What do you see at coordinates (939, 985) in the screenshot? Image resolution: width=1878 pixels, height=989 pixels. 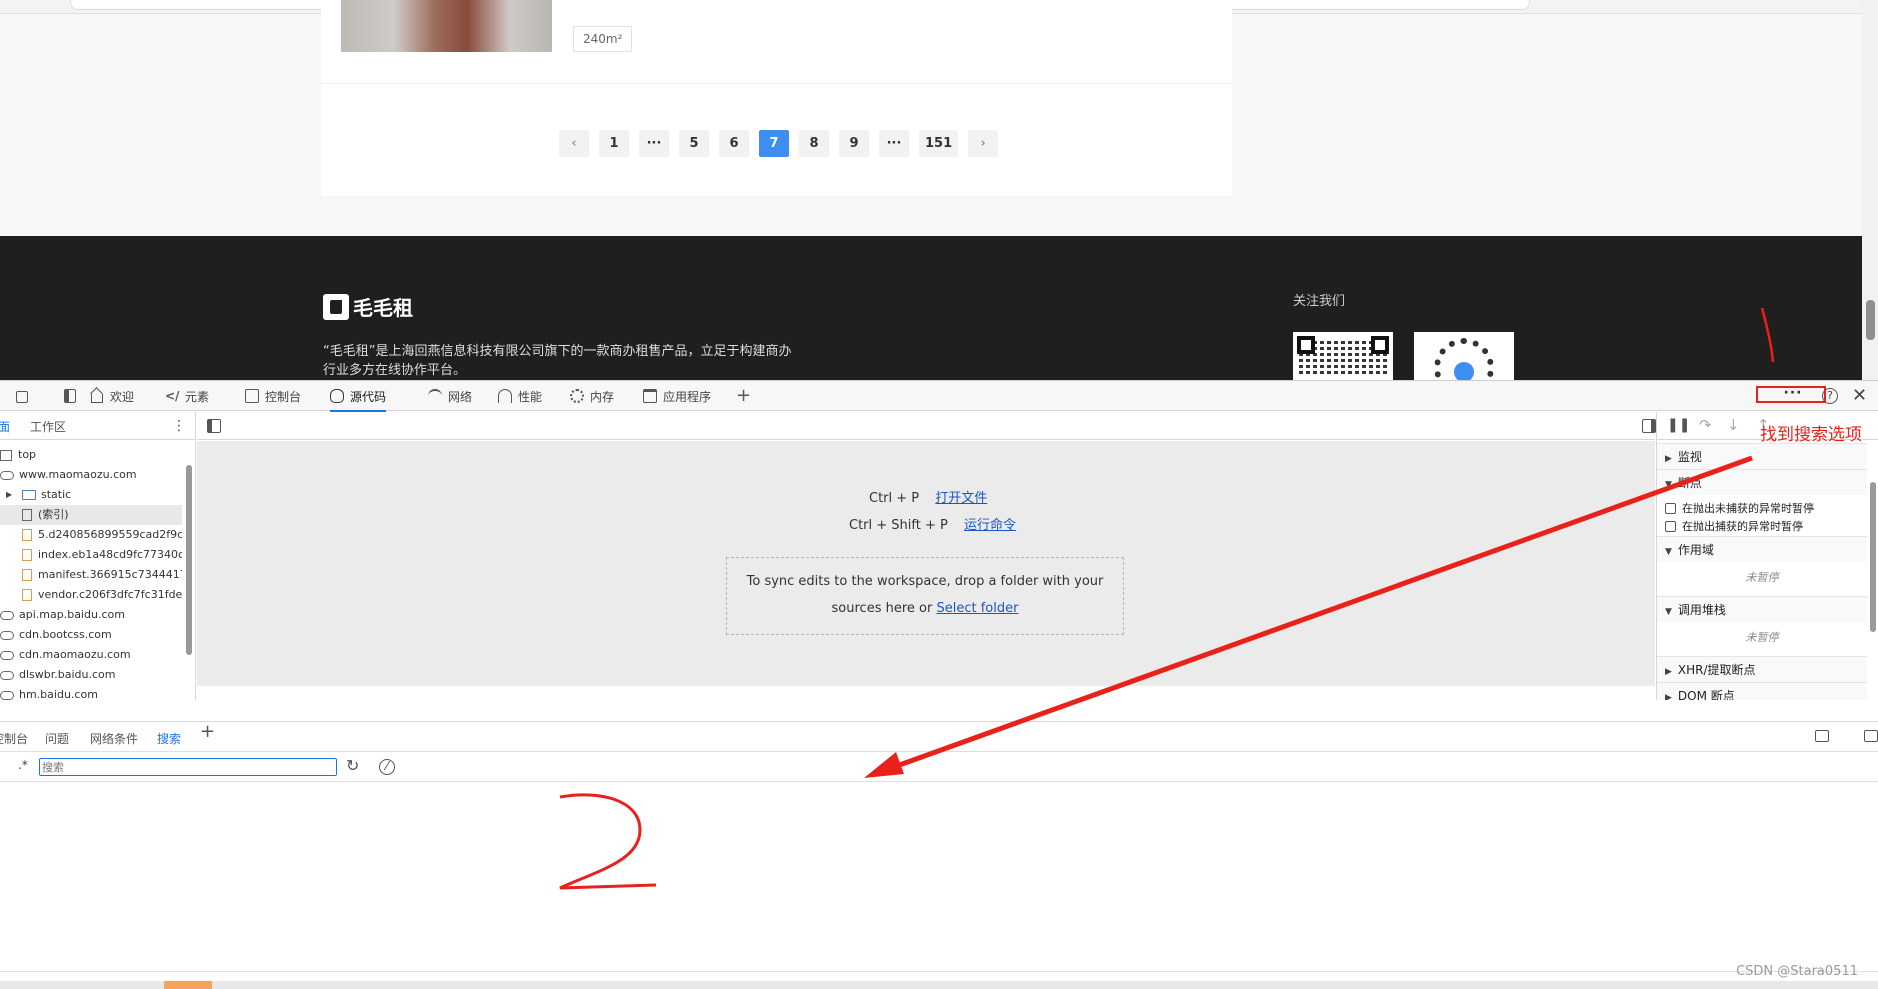 I see `taskbar-strip` at bounding box center [939, 985].